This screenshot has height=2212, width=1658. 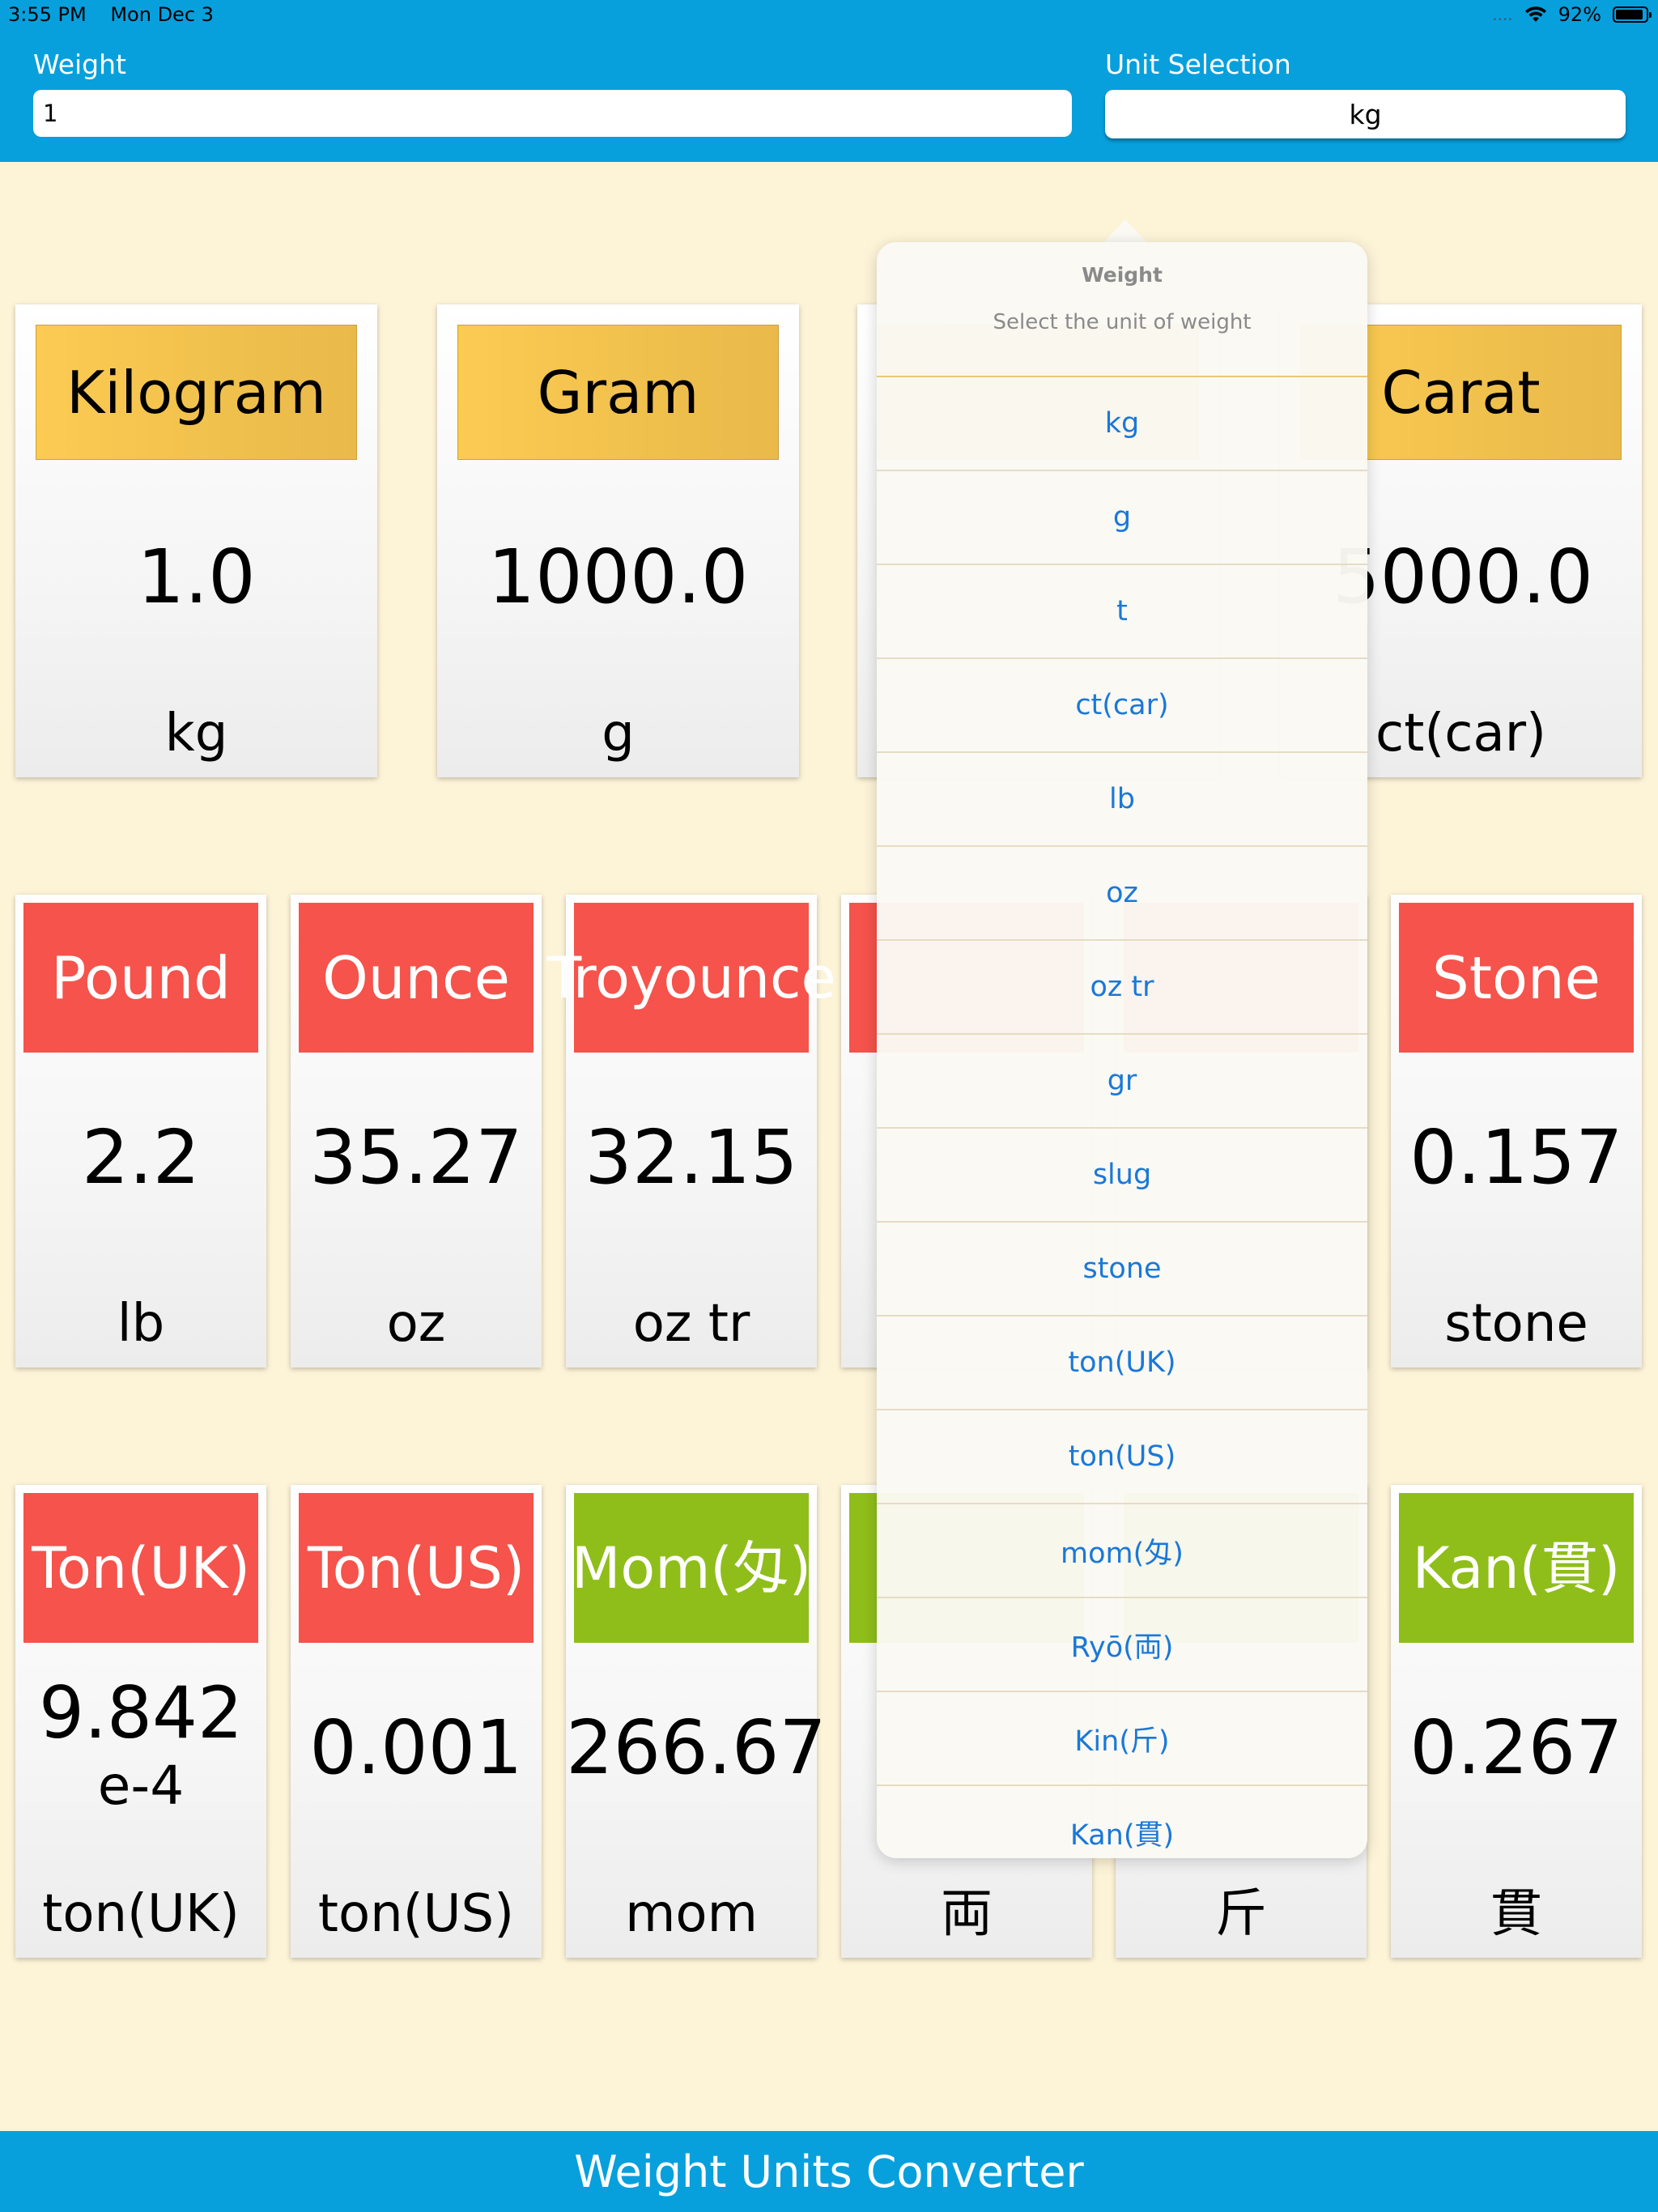 I want to click on card-unit: lb, so click(x=141, y=1324).